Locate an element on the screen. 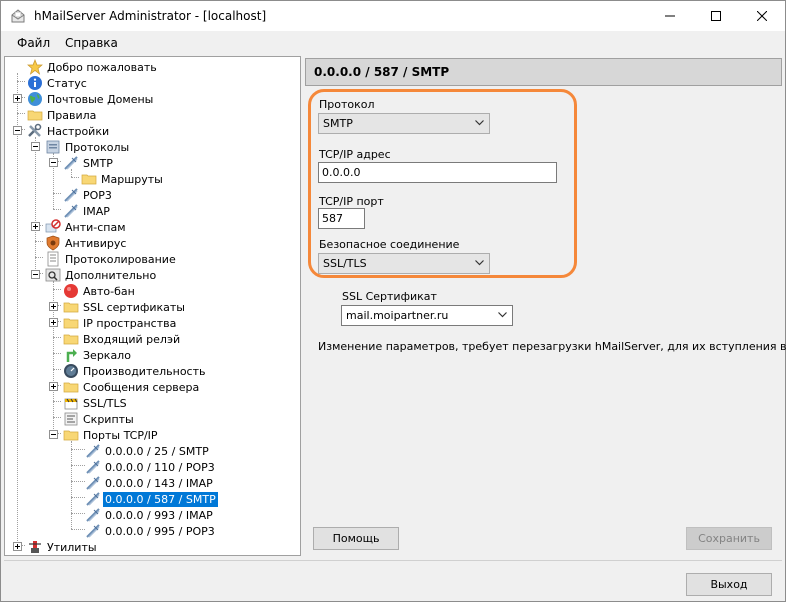  tree-item-welcome: Добро пожаловать is located at coordinates (93, 67).